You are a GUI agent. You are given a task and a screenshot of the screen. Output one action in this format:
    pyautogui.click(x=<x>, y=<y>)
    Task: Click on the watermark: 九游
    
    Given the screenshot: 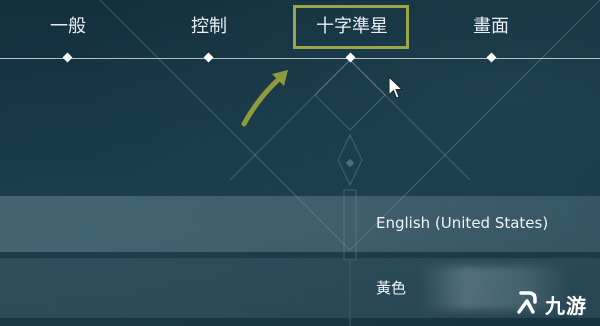 What is the action you would take?
    pyautogui.click(x=555, y=303)
    